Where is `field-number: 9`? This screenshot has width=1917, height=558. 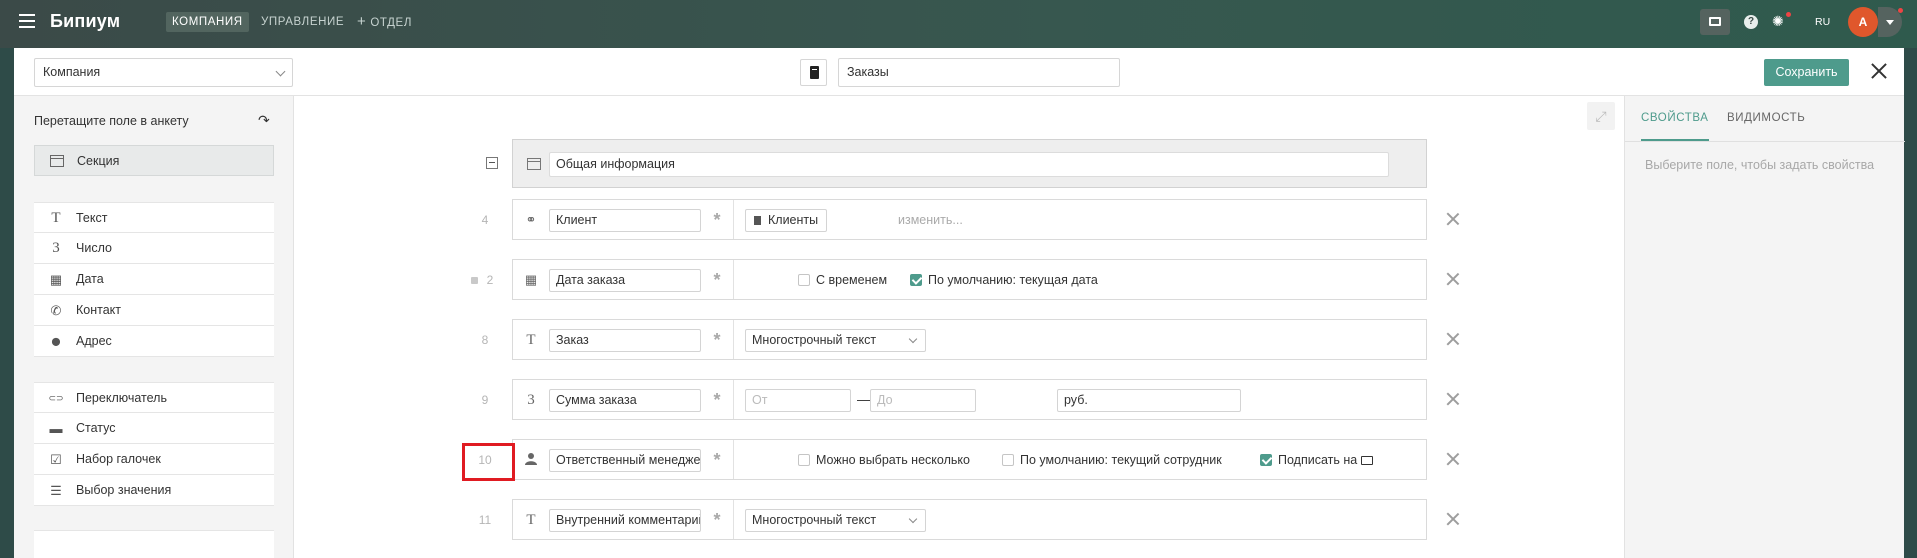 field-number: 9 is located at coordinates (485, 400).